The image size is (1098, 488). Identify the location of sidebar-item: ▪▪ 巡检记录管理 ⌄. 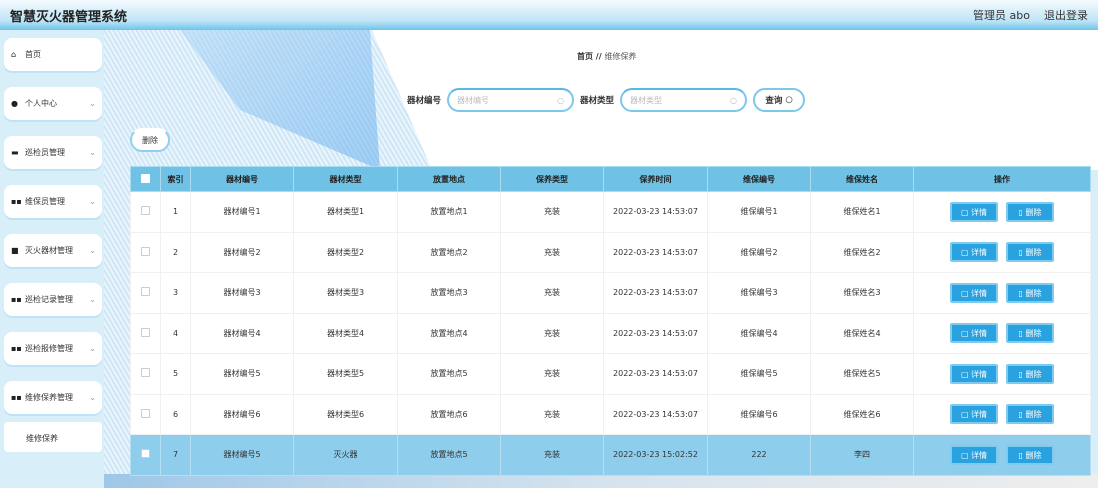
(53, 299).